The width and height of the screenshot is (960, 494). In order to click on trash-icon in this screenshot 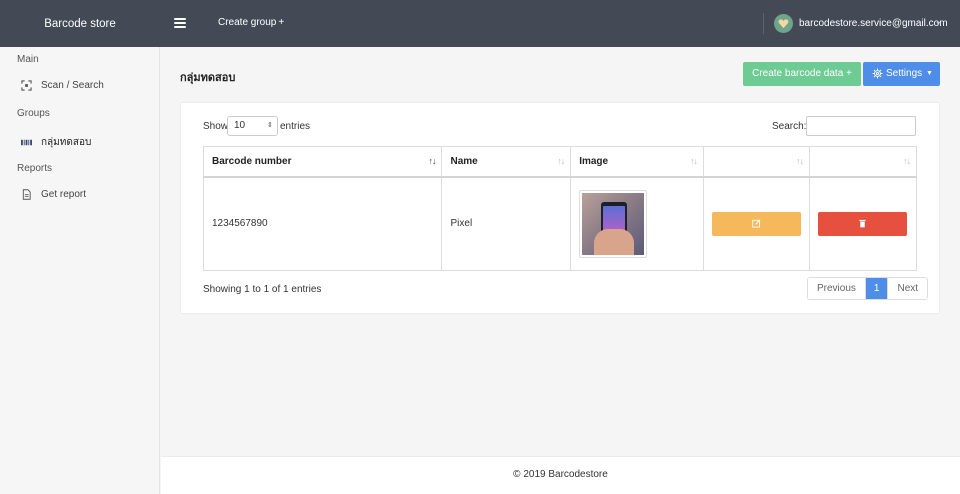, I will do `click(862, 223)`.